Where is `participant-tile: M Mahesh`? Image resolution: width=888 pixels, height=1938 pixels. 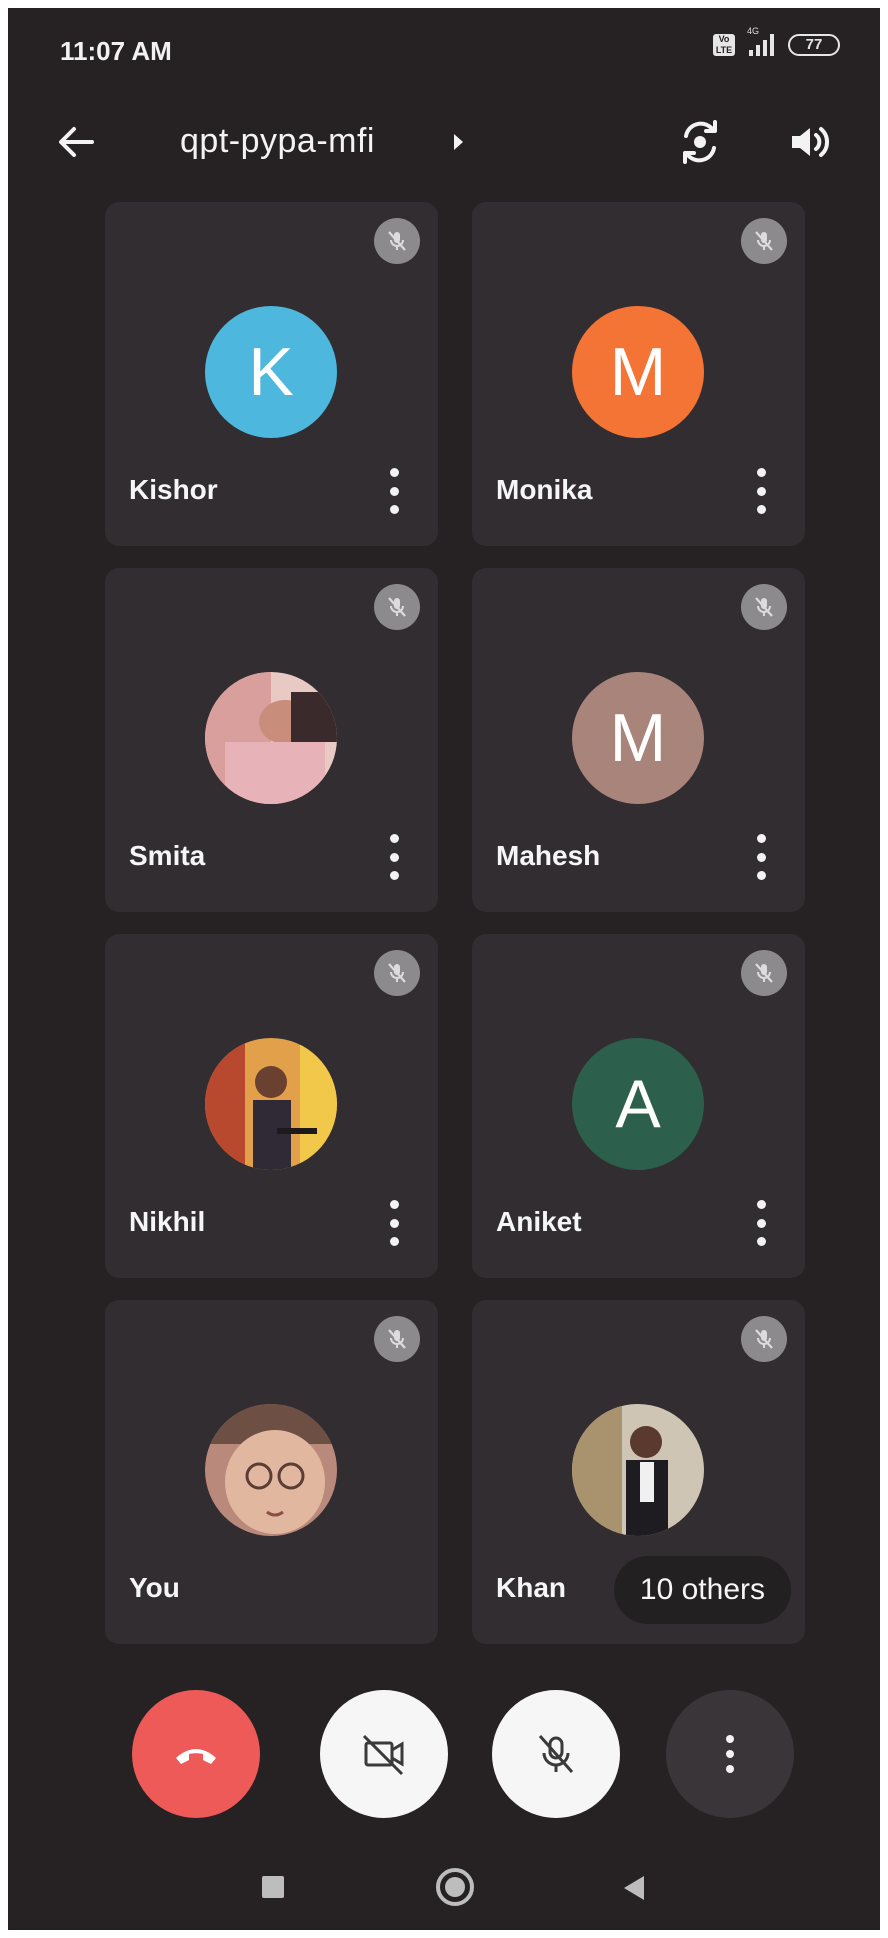 participant-tile: M Mahesh is located at coordinates (638, 740).